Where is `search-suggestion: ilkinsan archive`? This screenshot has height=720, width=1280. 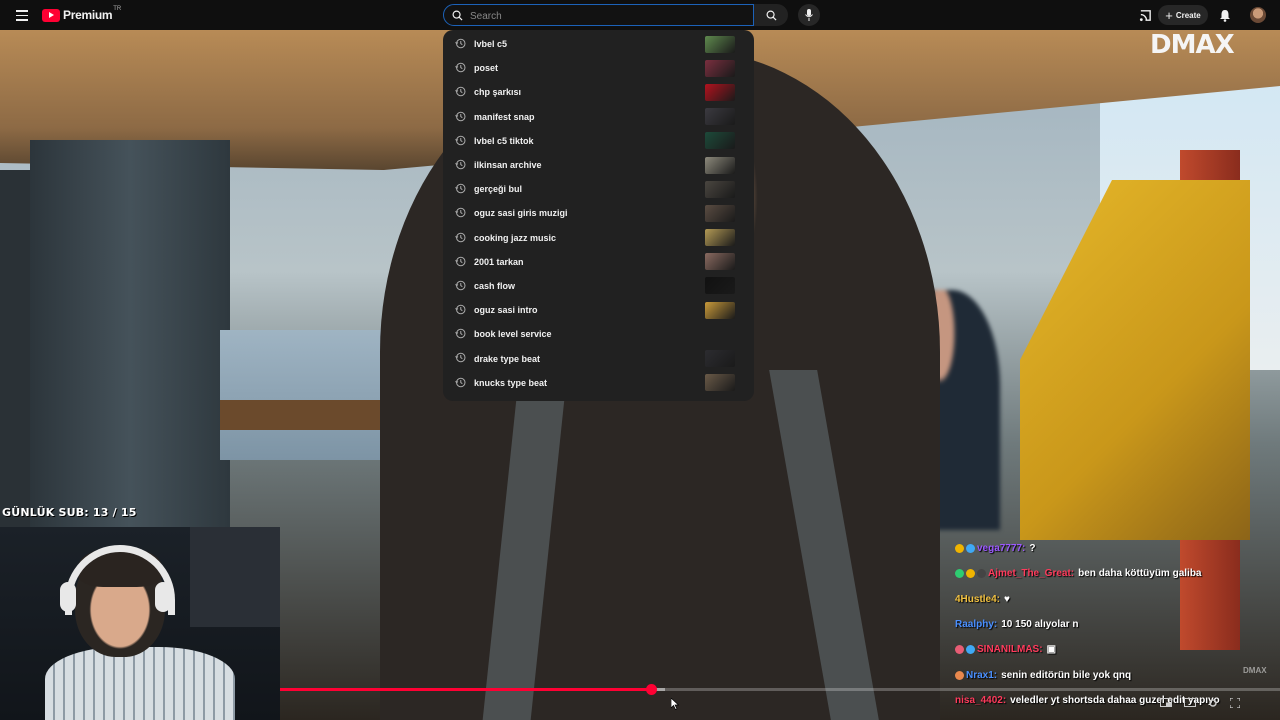
search-suggestion: ilkinsan archive is located at coordinates (598, 165).